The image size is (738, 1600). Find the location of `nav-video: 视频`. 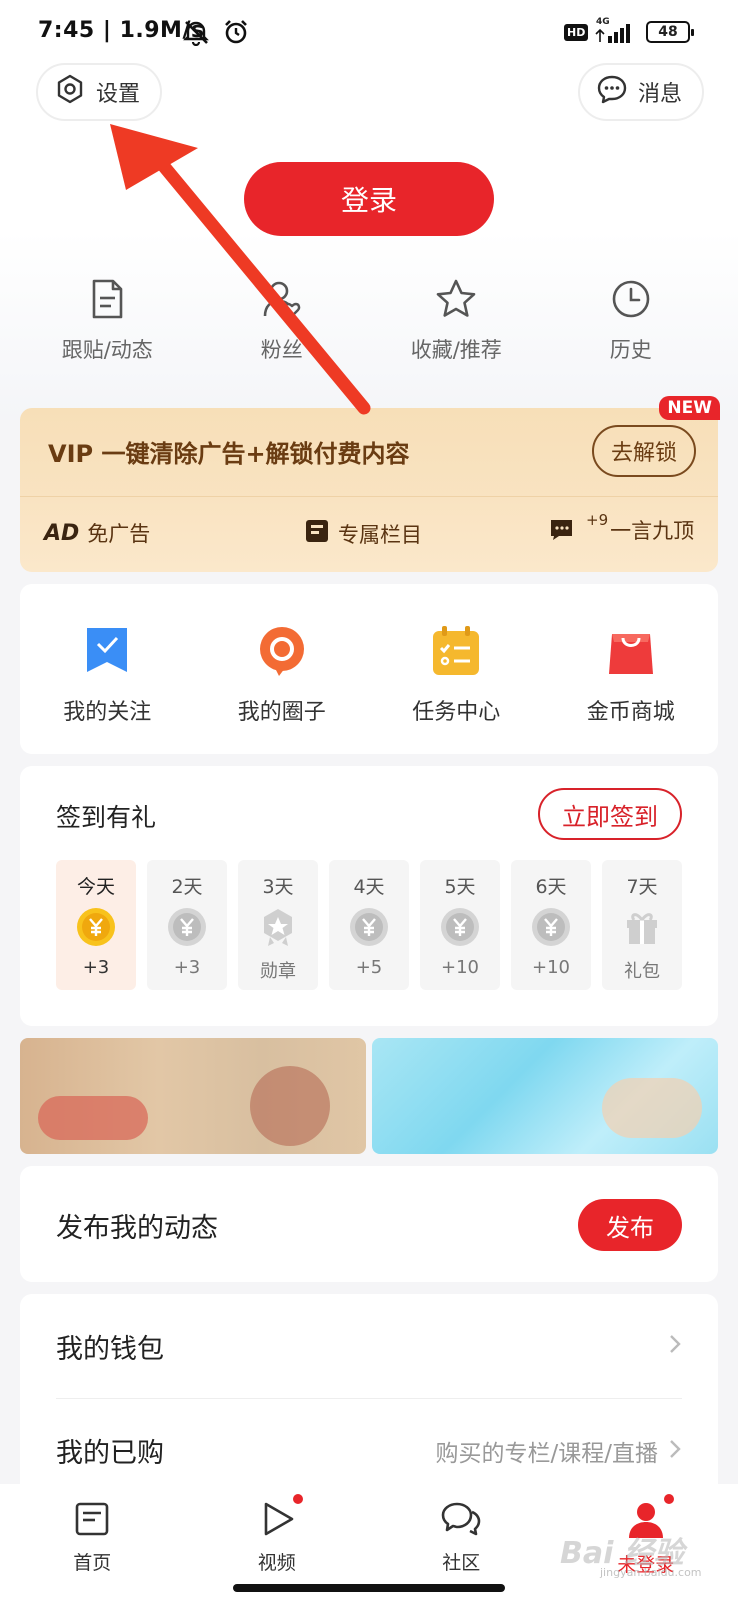

nav-video: 视频 is located at coordinates (277, 1542).